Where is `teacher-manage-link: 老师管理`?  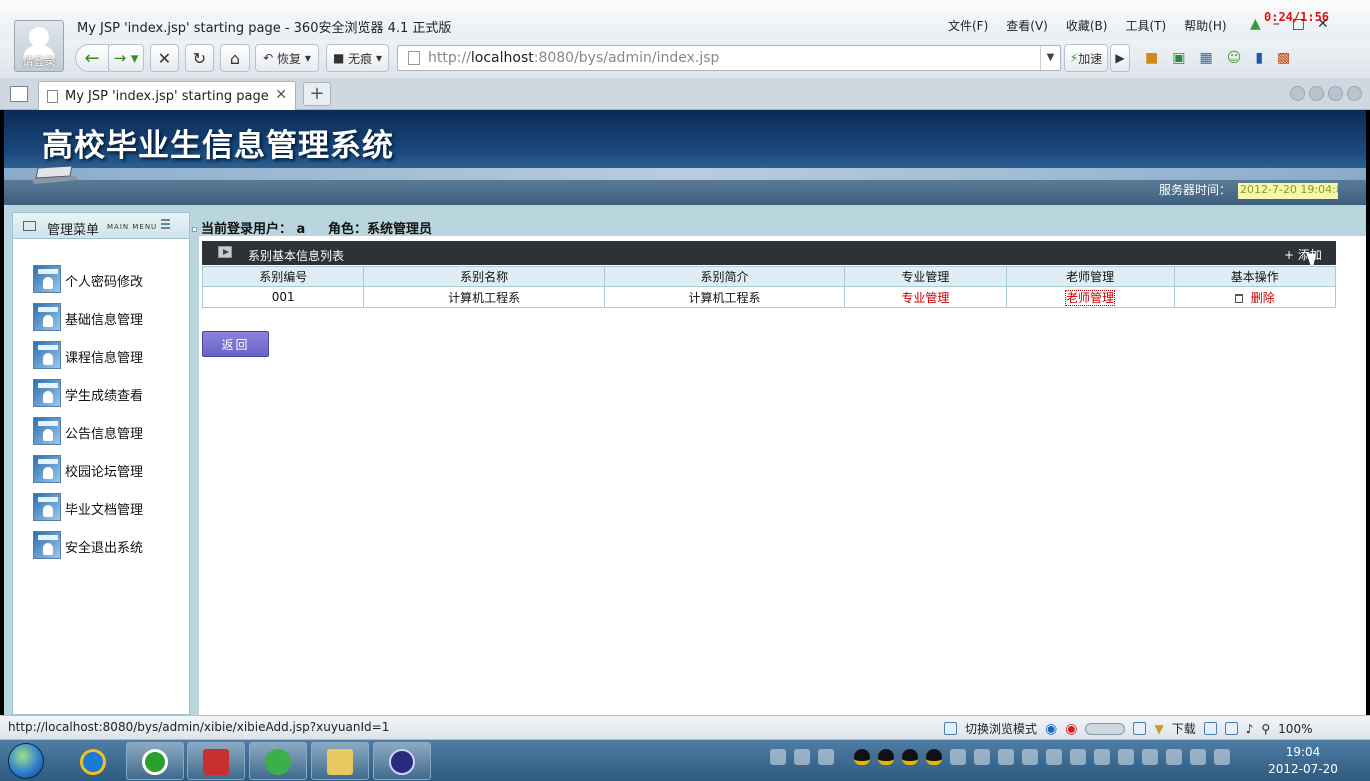 teacher-manage-link: 老师管理 is located at coordinates (1090, 297).